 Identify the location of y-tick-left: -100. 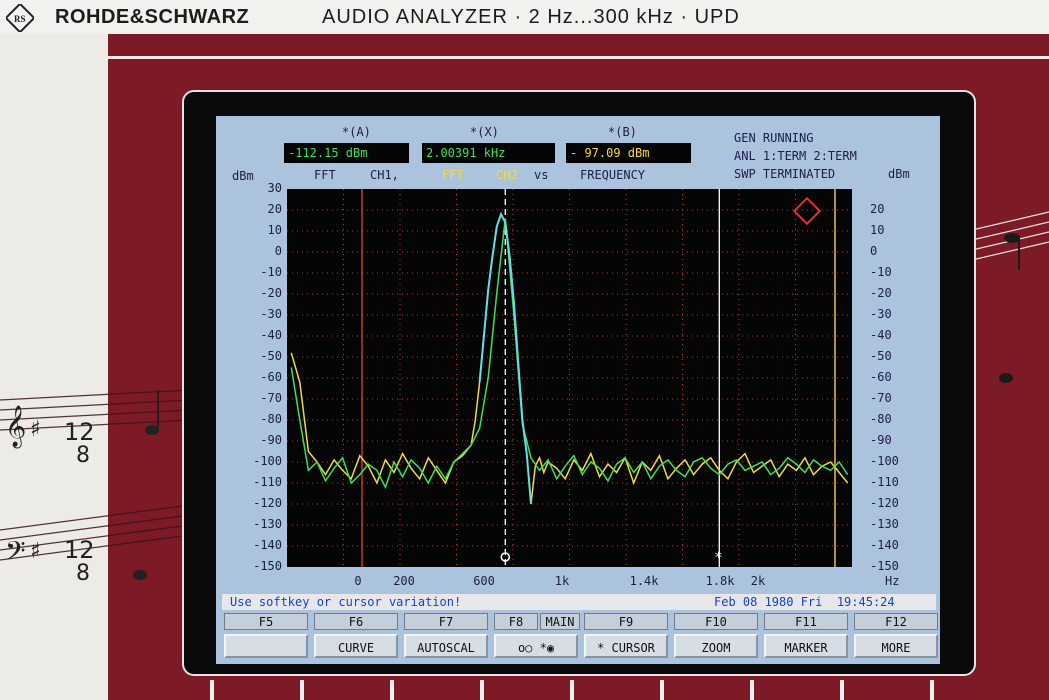
(267, 461).